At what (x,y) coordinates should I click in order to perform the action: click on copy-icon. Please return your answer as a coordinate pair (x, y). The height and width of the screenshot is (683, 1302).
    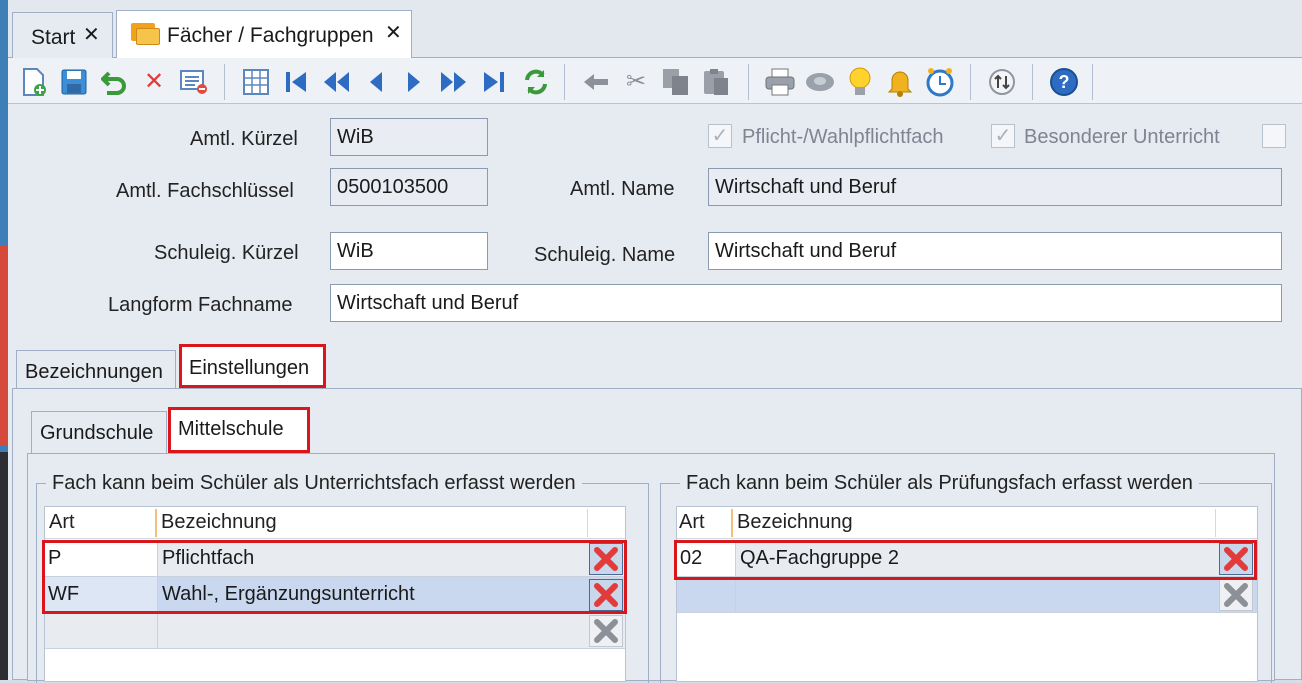
    Looking at the image, I should click on (676, 82).